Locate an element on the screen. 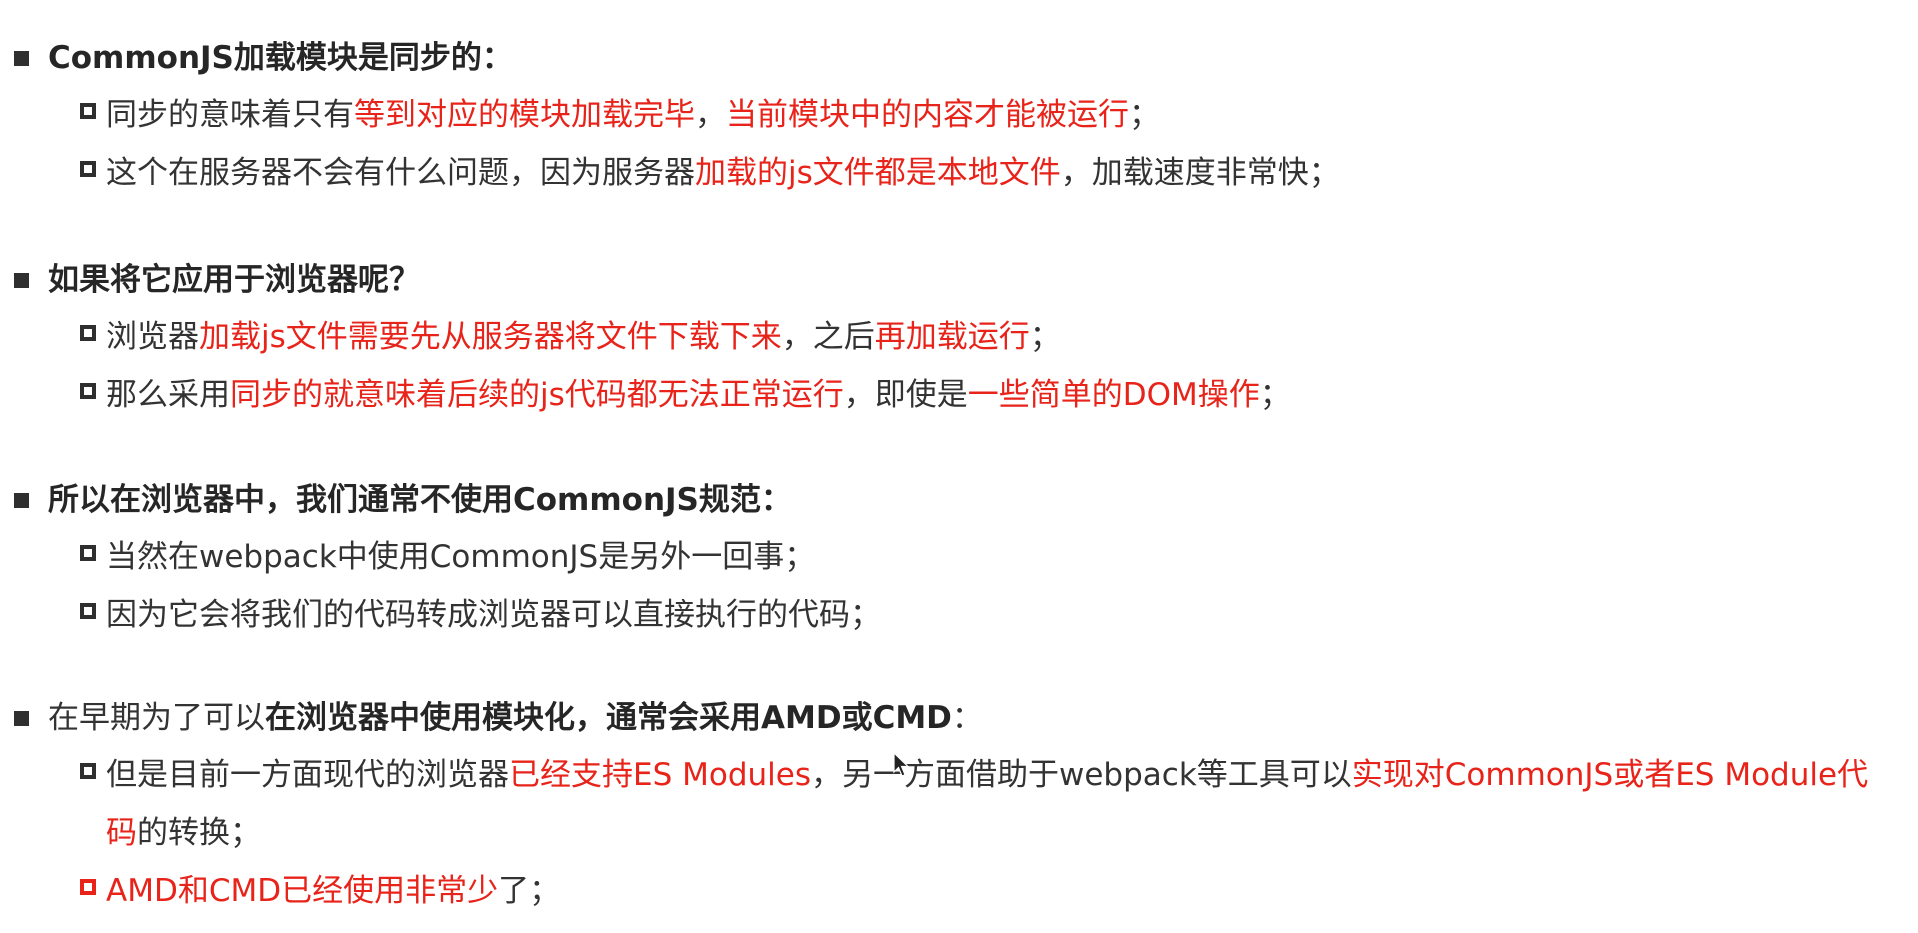 The height and width of the screenshot is (933, 1918). heading-2: 如果将它应用于浏览器呢？ is located at coordinates (956, 280).